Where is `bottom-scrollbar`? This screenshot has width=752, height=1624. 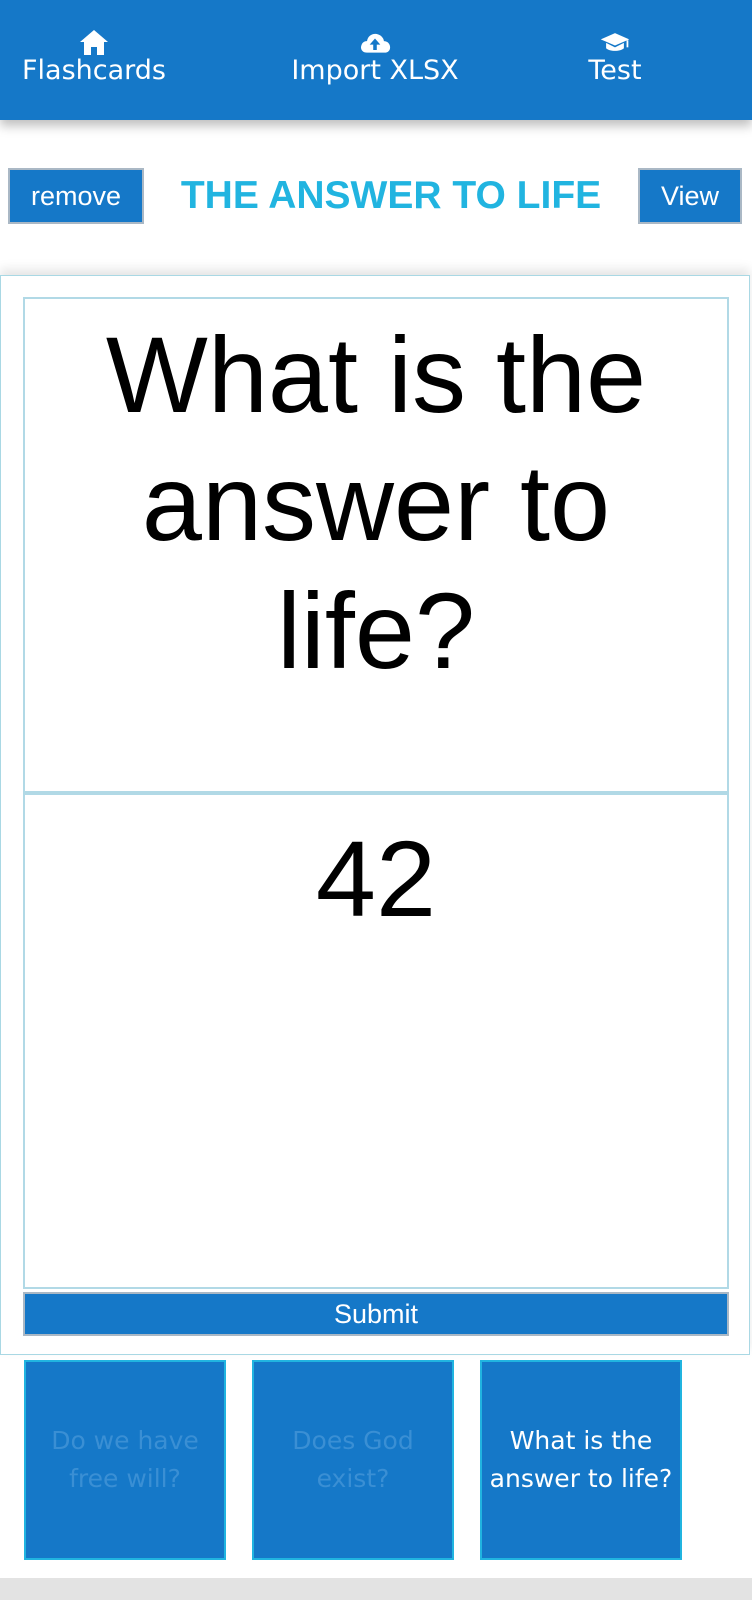
bottom-scrollbar is located at coordinates (376, 1589).